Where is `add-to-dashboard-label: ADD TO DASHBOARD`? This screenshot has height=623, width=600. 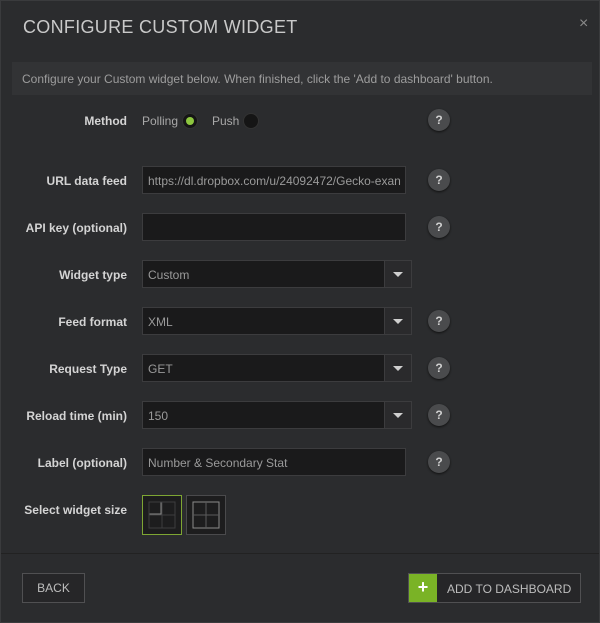
add-to-dashboard-label: ADD TO DASHBOARD is located at coordinates (509, 589).